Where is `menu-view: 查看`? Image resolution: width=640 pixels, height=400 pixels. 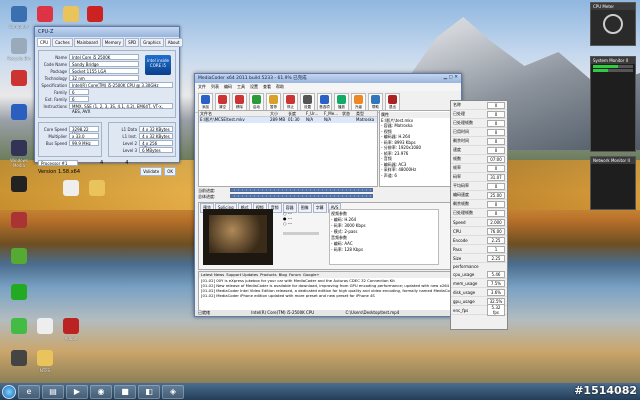
menu-view: 查看 is located at coordinates (267, 87).